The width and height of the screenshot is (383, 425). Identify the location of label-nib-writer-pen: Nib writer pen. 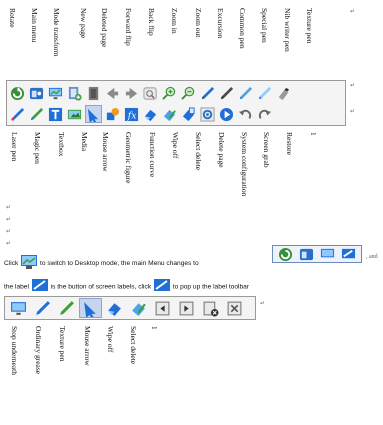
(287, 30).